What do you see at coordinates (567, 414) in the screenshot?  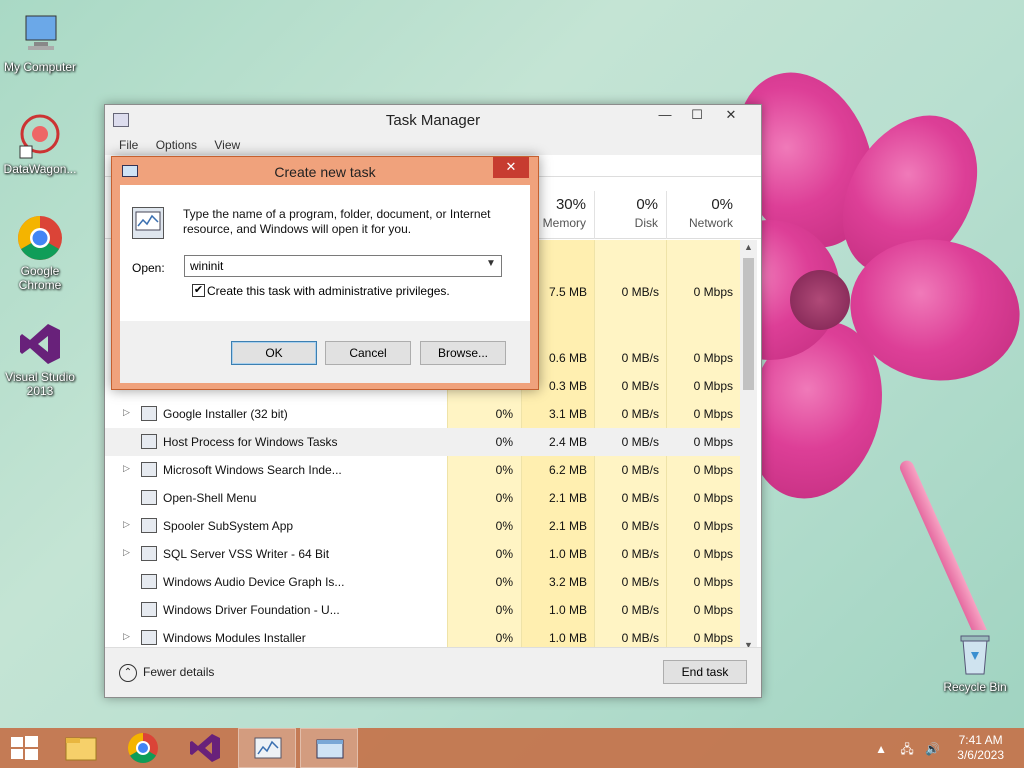 I see `memory-value: 3.1 MB` at bounding box center [567, 414].